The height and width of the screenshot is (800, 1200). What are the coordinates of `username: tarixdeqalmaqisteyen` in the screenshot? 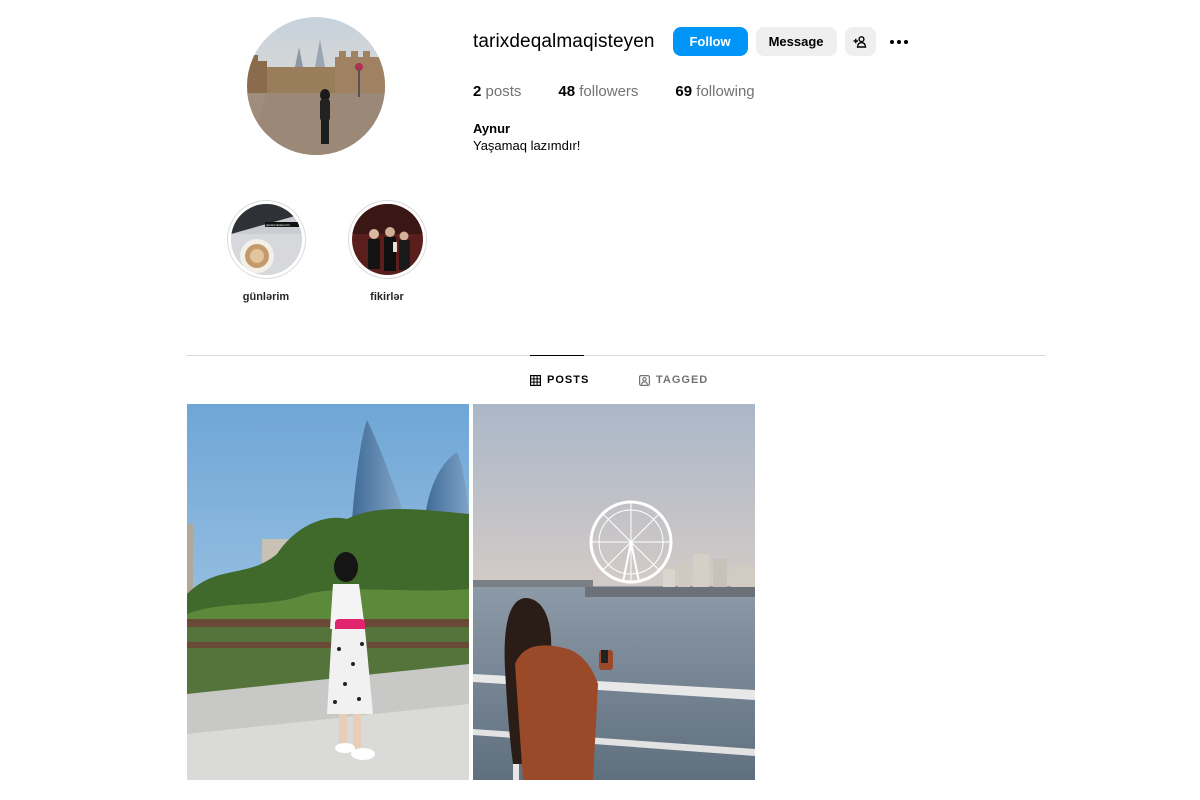 It's located at (564, 41).